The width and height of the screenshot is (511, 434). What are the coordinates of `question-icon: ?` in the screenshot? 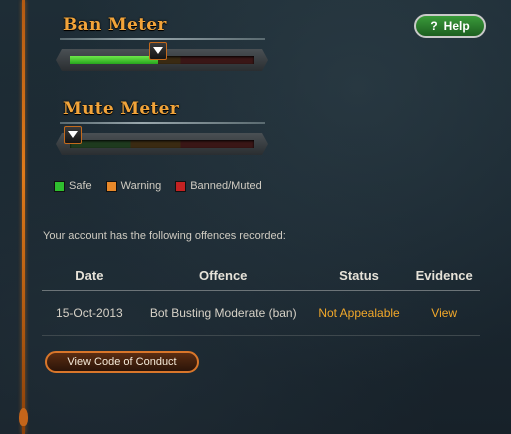 It's located at (434, 26).